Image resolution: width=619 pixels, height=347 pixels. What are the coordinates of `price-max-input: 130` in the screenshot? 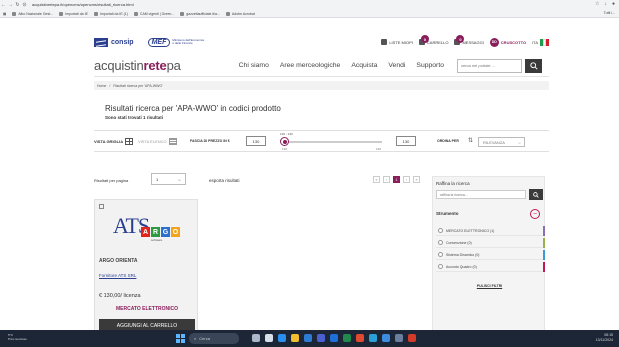 It's located at (406, 141).